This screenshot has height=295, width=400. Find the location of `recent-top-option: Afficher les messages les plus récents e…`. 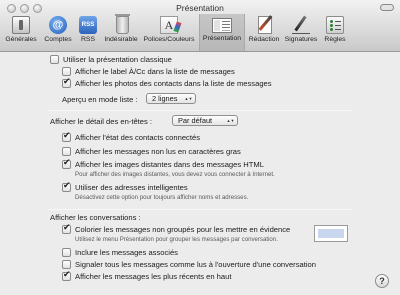

recent-top-option: Afficher les messages les plus récents e… is located at coordinates (147, 275).